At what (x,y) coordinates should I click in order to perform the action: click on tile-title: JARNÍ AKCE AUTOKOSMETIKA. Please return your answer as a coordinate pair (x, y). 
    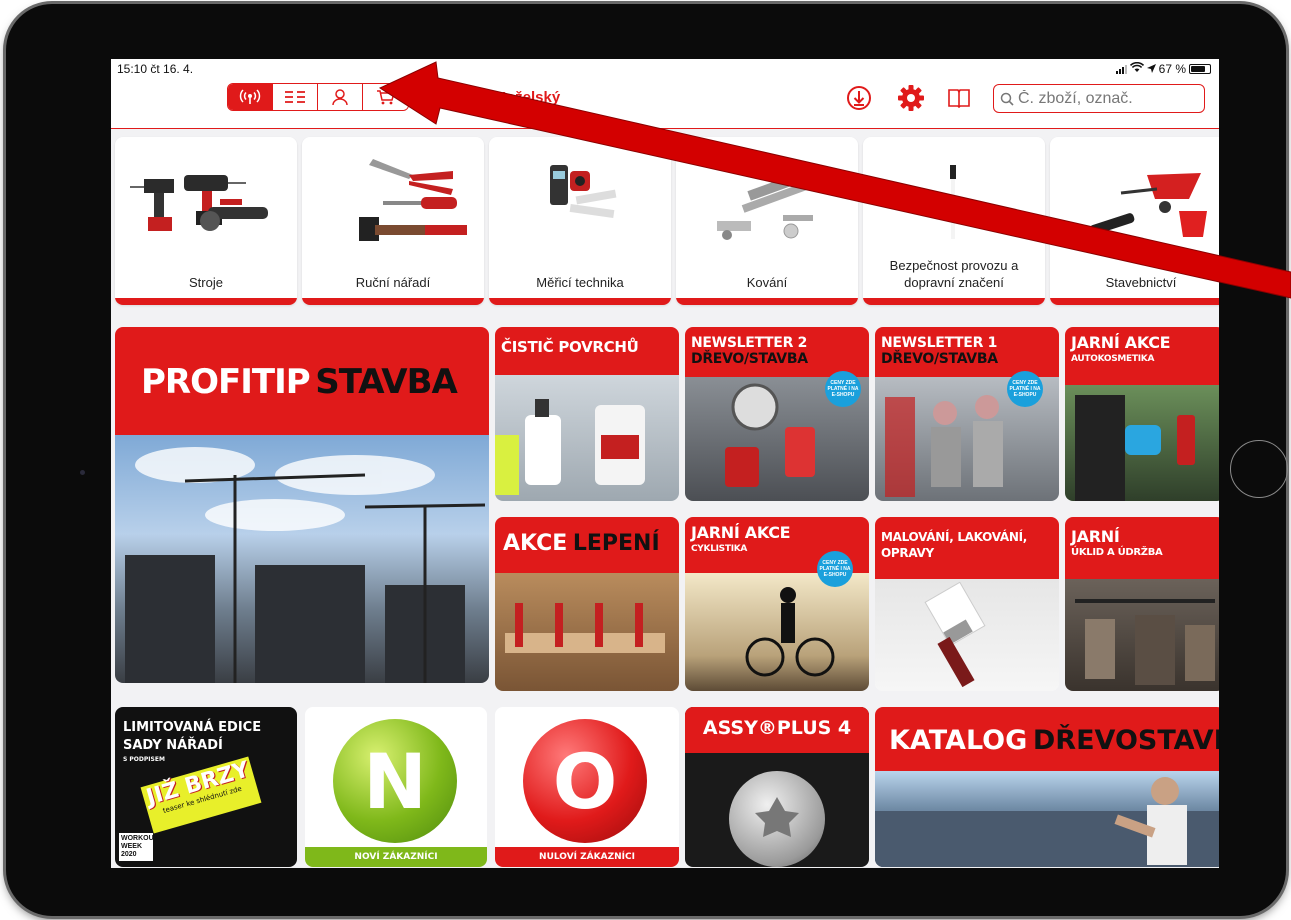
    Looking at the image, I should click on (1142, 347).